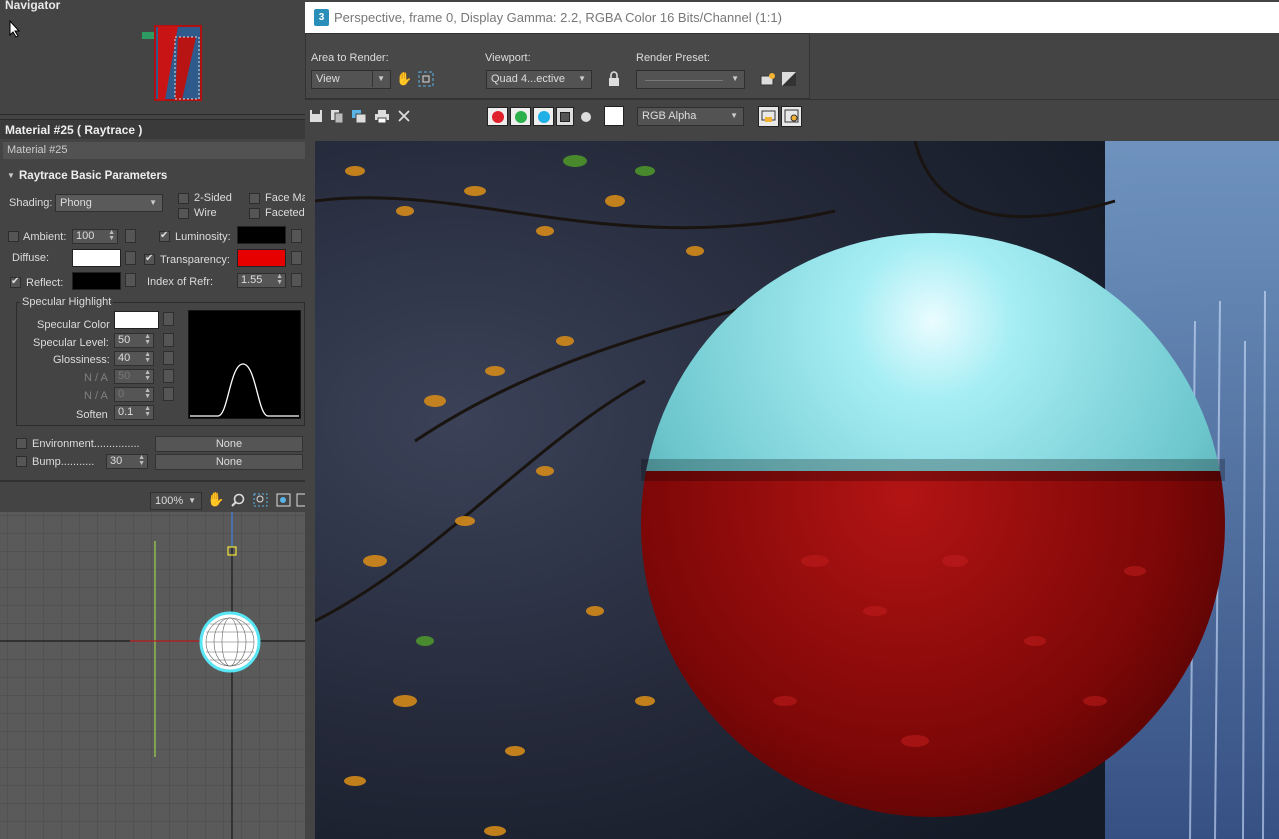 The height and width of the screenshot is (839, 1279). What do you see at coordinates (673, 58) in the screenshot?
I see `render-preset-label: Render Preset:` at bounding box center [673, 58].